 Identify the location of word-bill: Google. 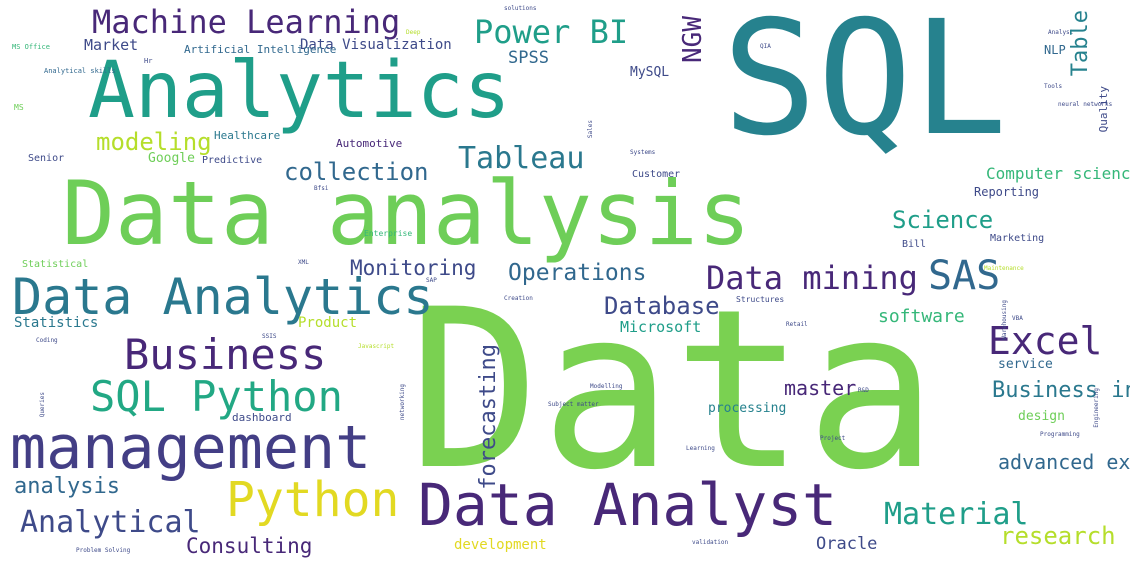
(171, 158).